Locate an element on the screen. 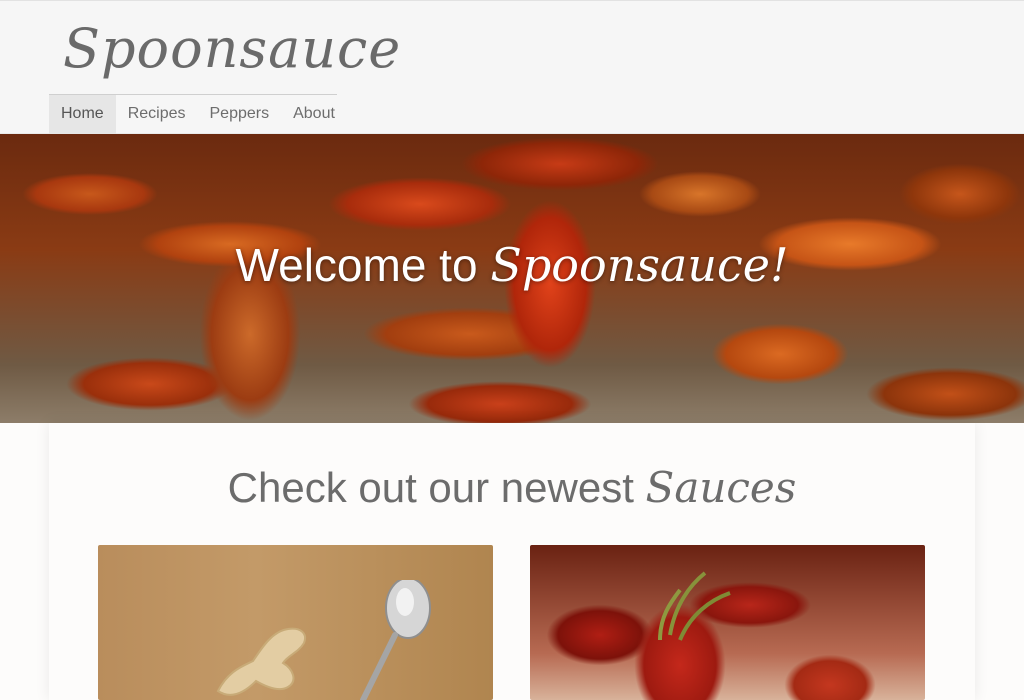 The height and width of the screenshot is (700, 1024). nav-item-peppers: Peppers is located at coordinates (240, 115).